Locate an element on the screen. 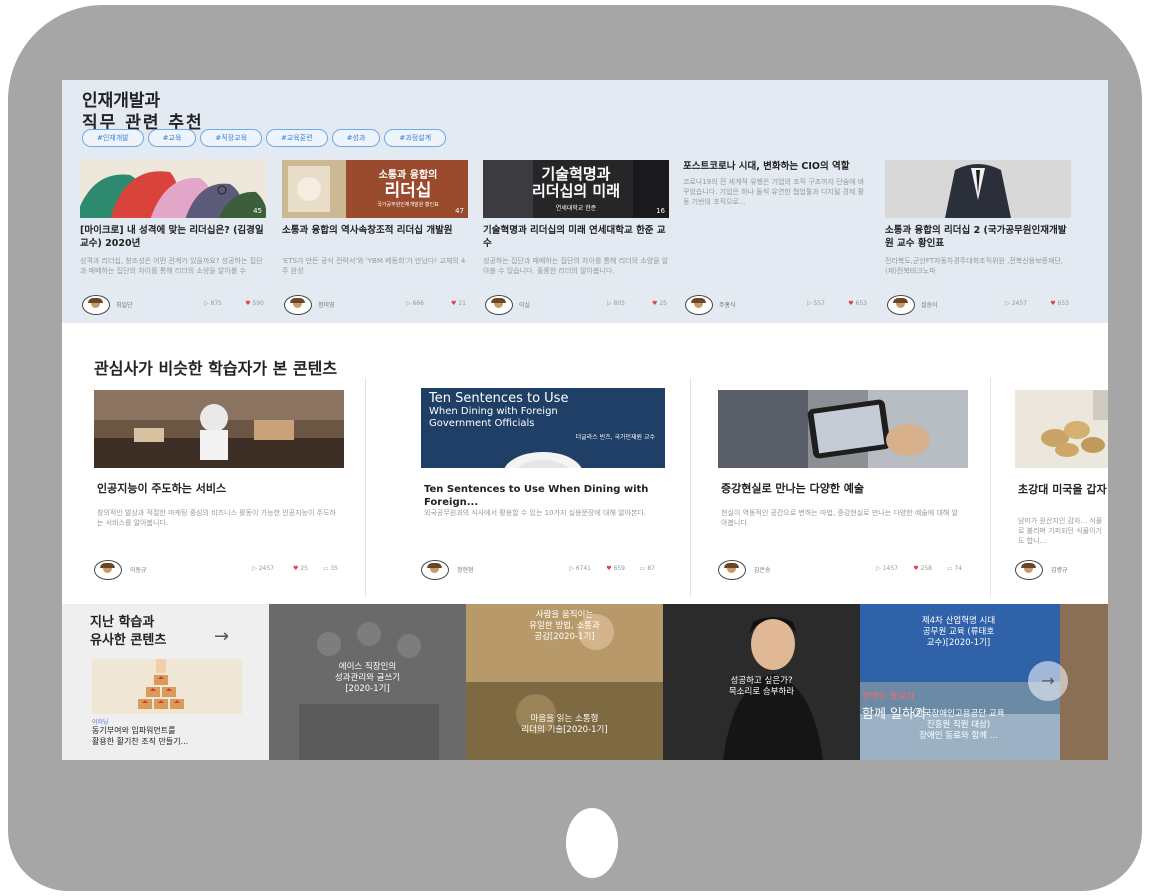 The height and width of the screenshot is (896, 1150). author-name: 김은송 is located at coordinates (762, 570).